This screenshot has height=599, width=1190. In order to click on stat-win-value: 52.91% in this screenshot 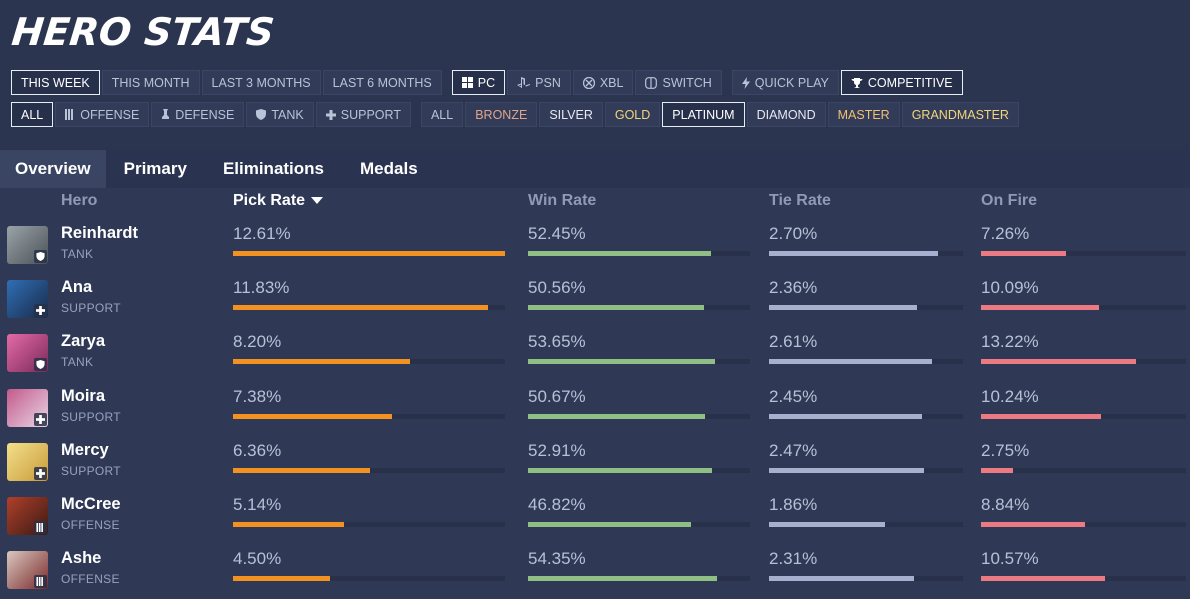, I will do `click(557, 450)`.